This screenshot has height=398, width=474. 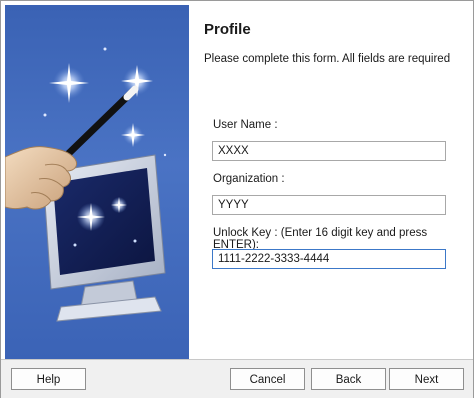 I want to click on back-button: Back, so click(x=348, y=379).